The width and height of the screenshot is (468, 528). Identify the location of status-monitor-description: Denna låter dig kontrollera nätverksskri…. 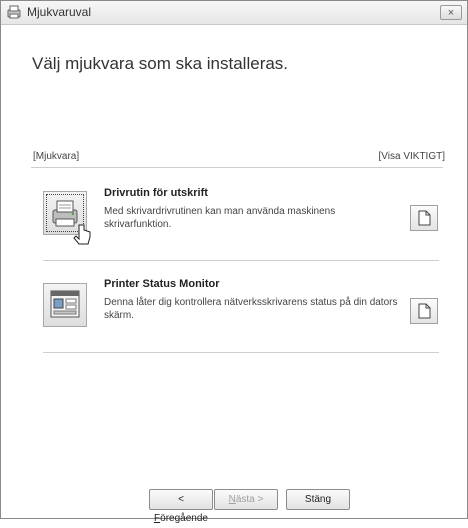
(251, 309).